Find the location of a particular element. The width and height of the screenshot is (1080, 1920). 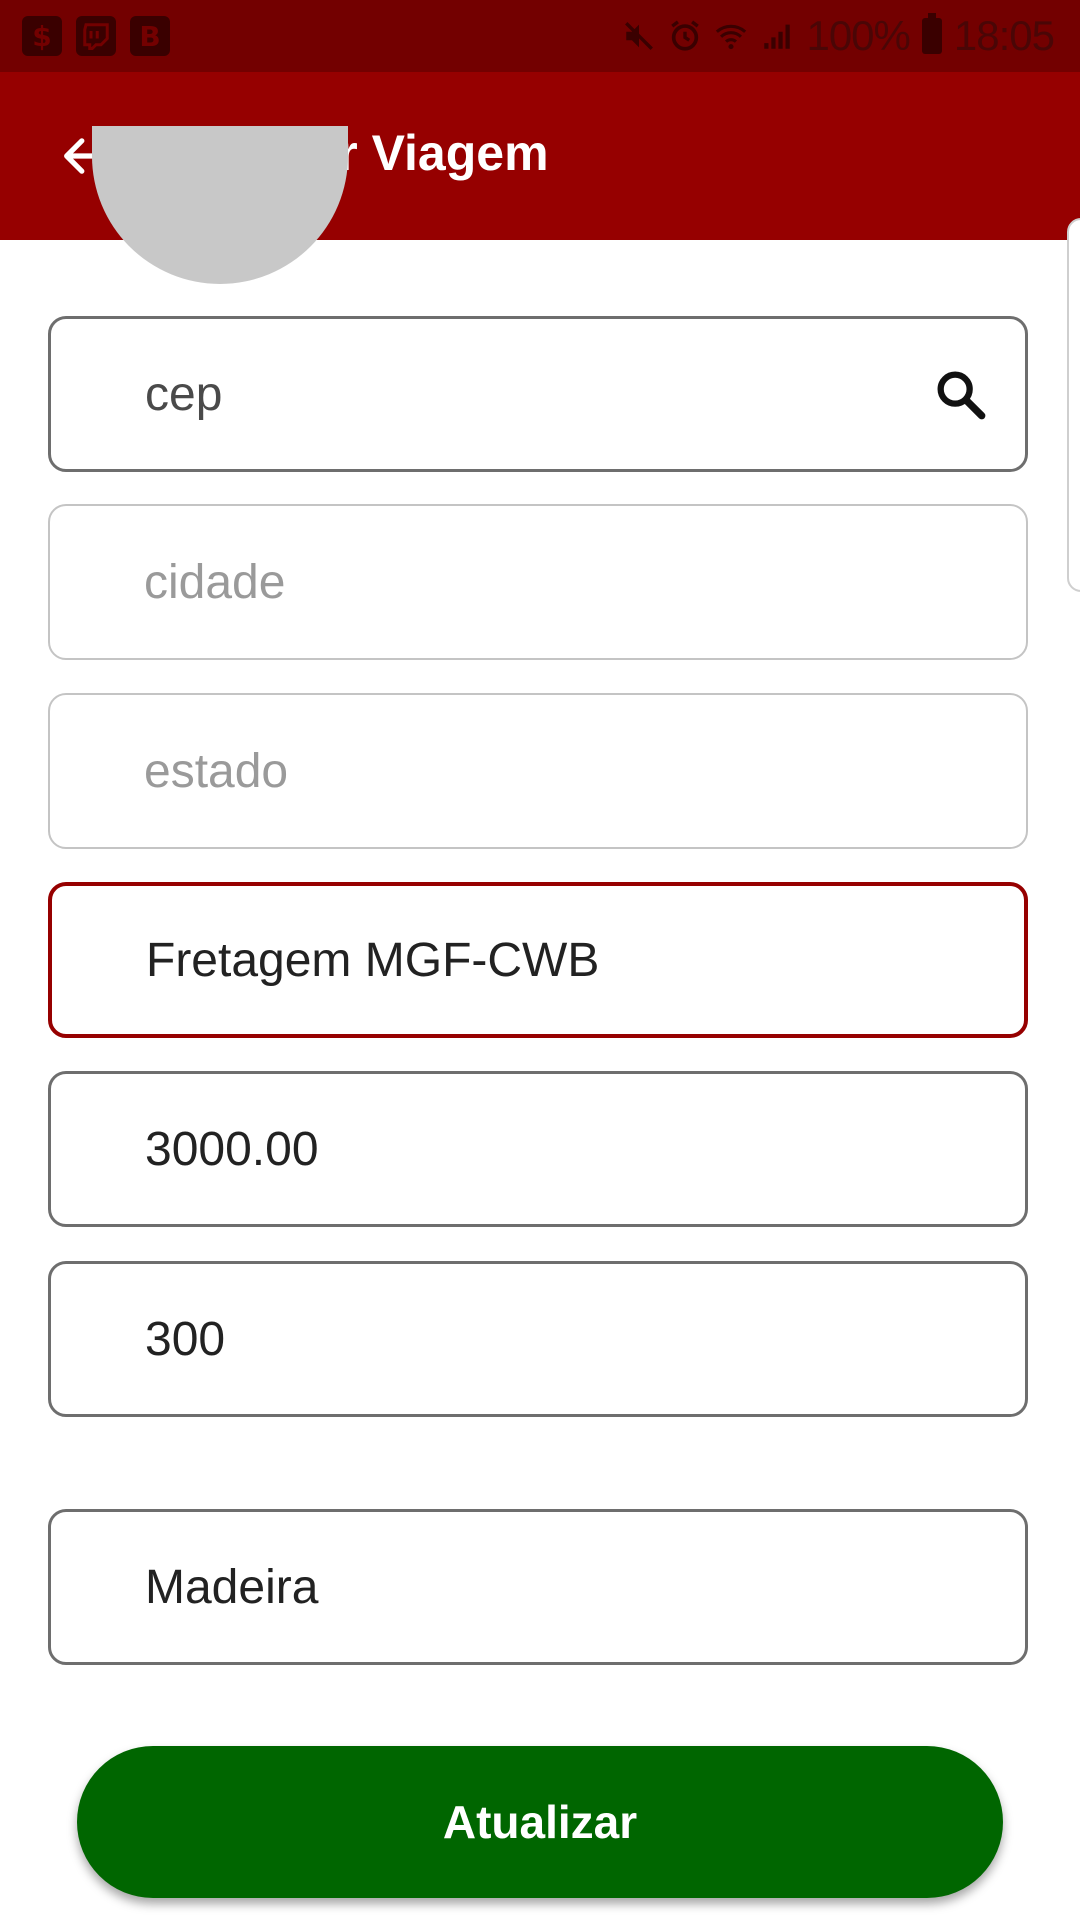

distancia-input is located at coordinates (570, 1339).